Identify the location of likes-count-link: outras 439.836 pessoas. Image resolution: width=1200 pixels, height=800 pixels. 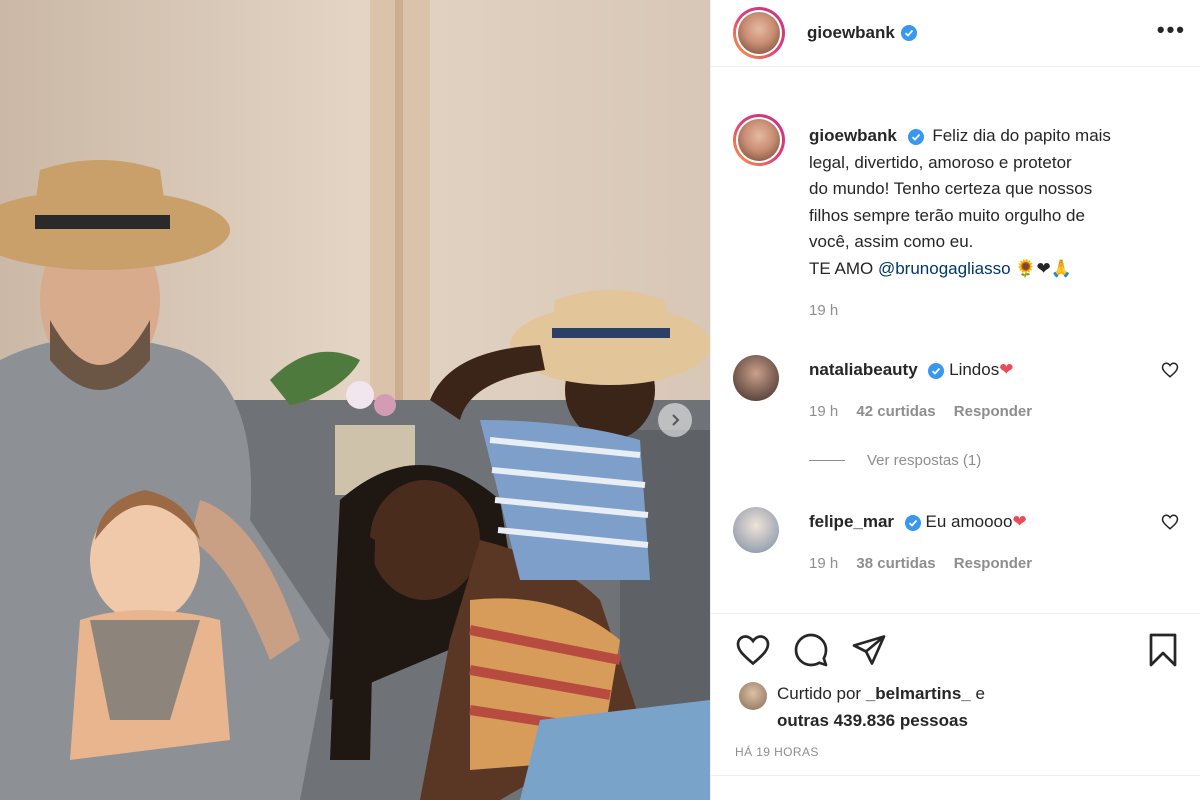
(872, 720).